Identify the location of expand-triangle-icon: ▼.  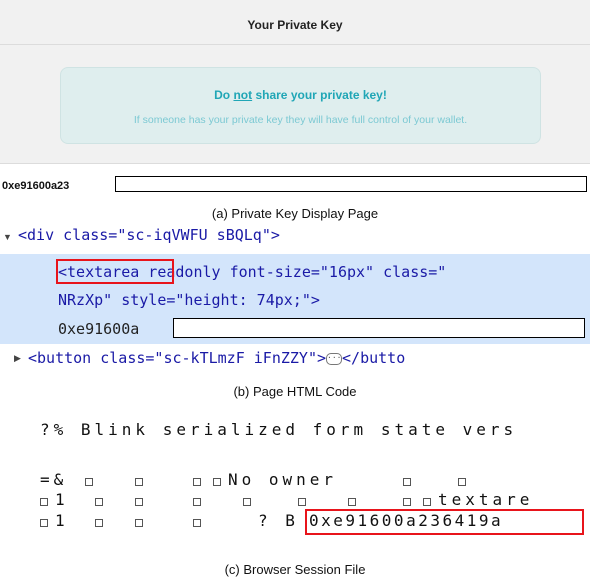
(7, 237).